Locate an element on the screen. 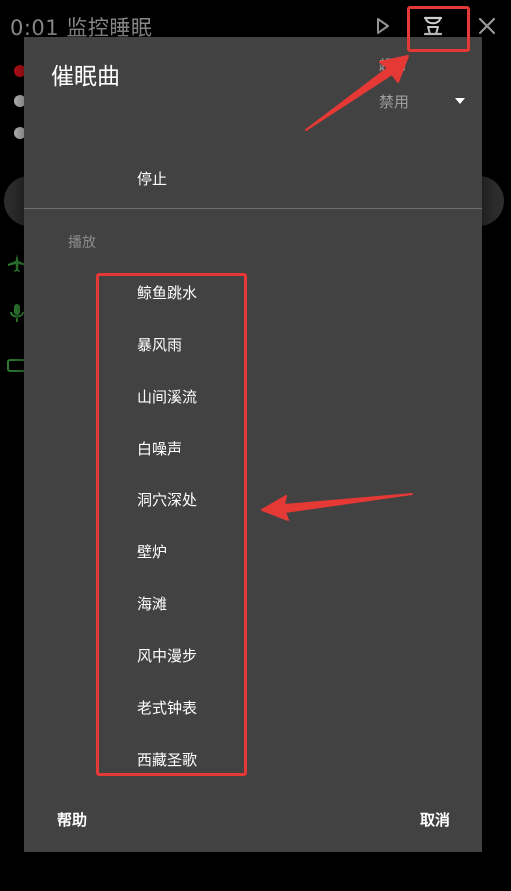  annotation-box-sleep-button is located at coordinates (438, 29).